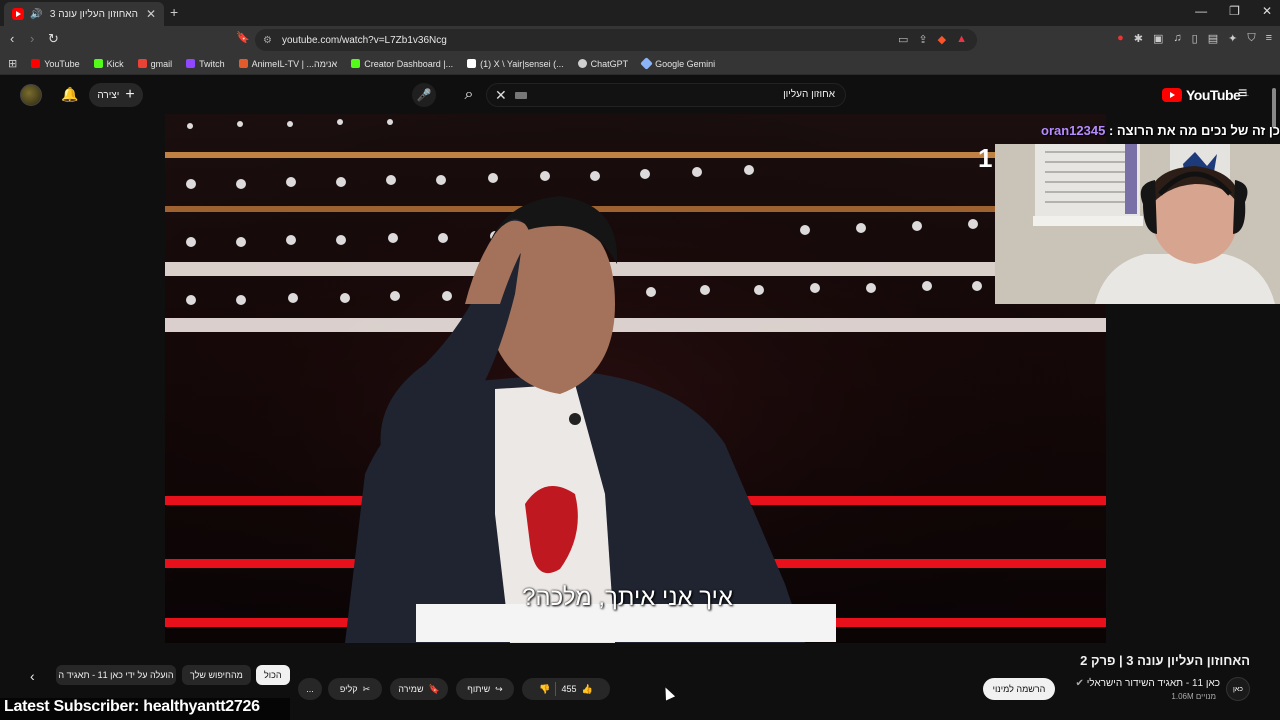 This screenshot has height=720, width=1280. What do you see at coordinates (647, 63) in the screenshot?
I see `gemini-icon` at bounding box center [647, 63].